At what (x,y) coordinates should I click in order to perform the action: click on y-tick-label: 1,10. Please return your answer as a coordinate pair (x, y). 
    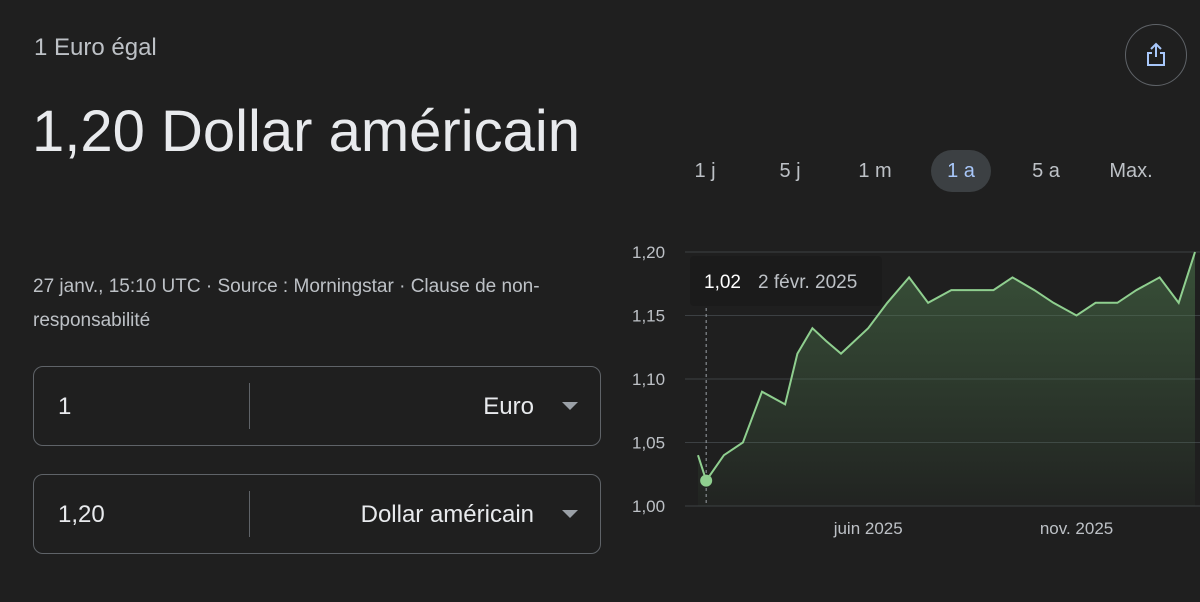
    Looking at the image, I should click on (648, 379).